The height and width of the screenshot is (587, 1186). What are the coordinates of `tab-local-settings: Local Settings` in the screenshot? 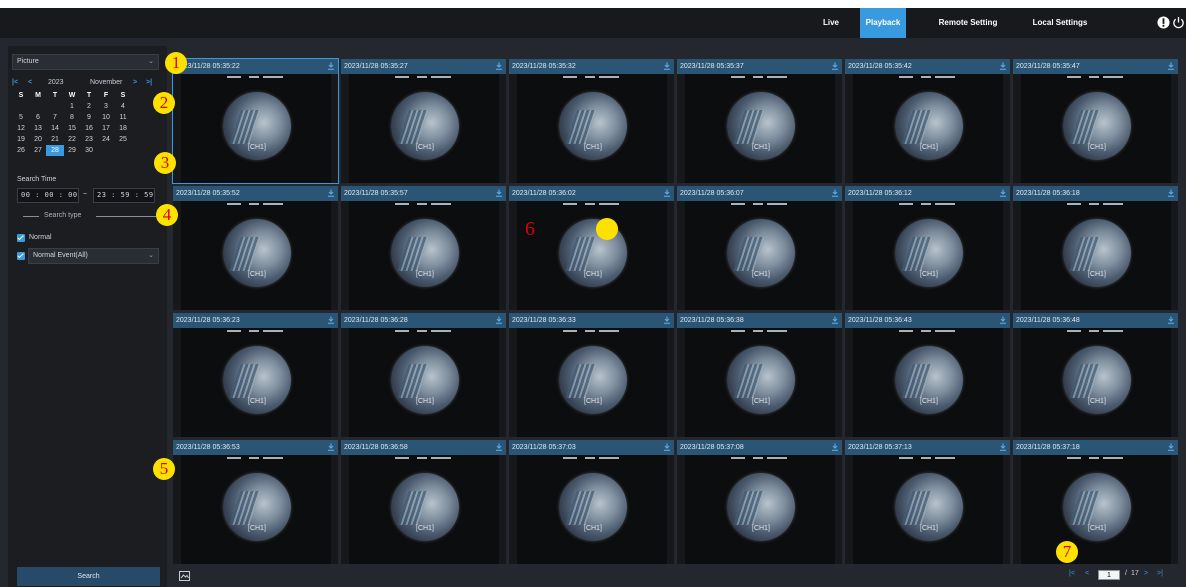 It's located at (1060, 23).